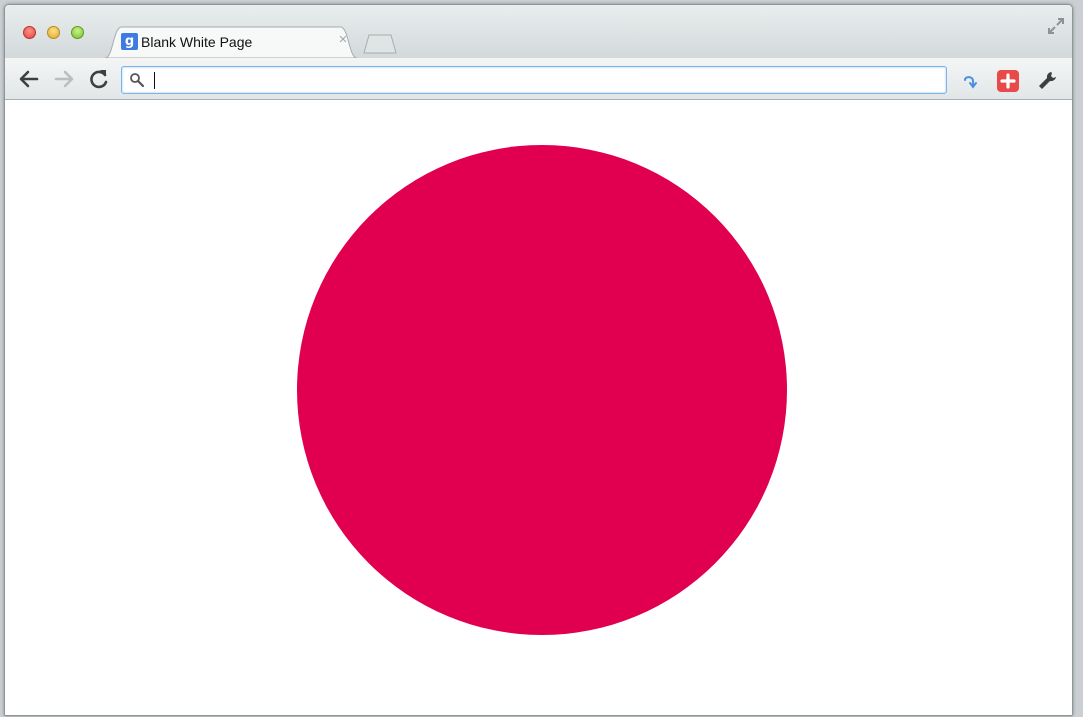  What do you see at coordinates (970, 80) in the screenshot?
I see `blue-hook-icon` at bounding box center [970, 80].